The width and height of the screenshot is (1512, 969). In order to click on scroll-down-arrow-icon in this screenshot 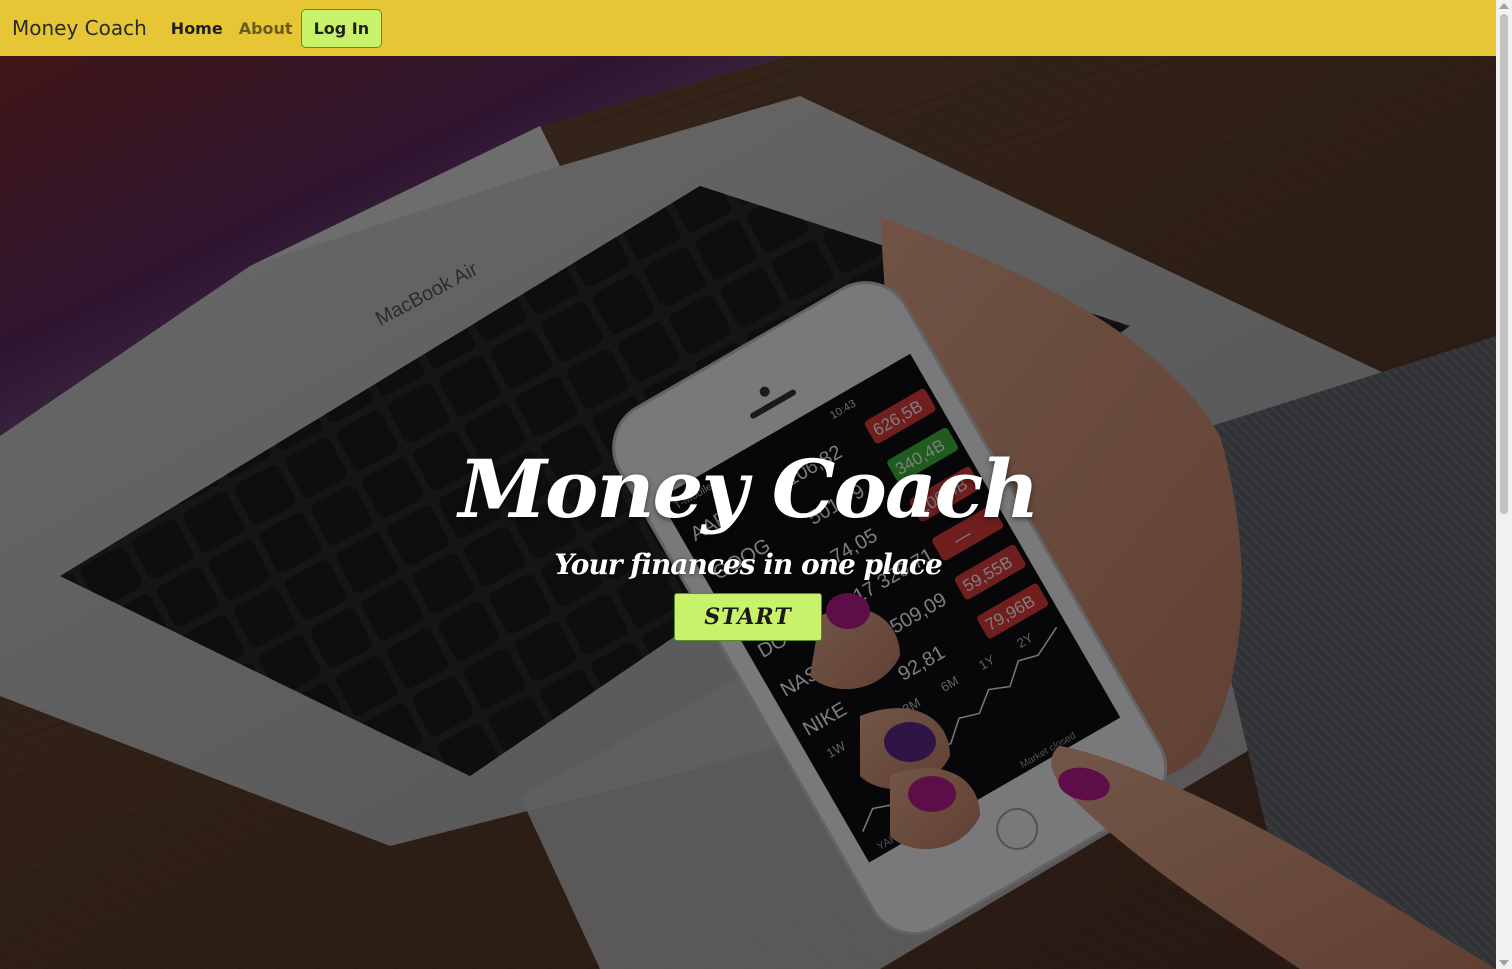, I will do `click(1504, 963)`.